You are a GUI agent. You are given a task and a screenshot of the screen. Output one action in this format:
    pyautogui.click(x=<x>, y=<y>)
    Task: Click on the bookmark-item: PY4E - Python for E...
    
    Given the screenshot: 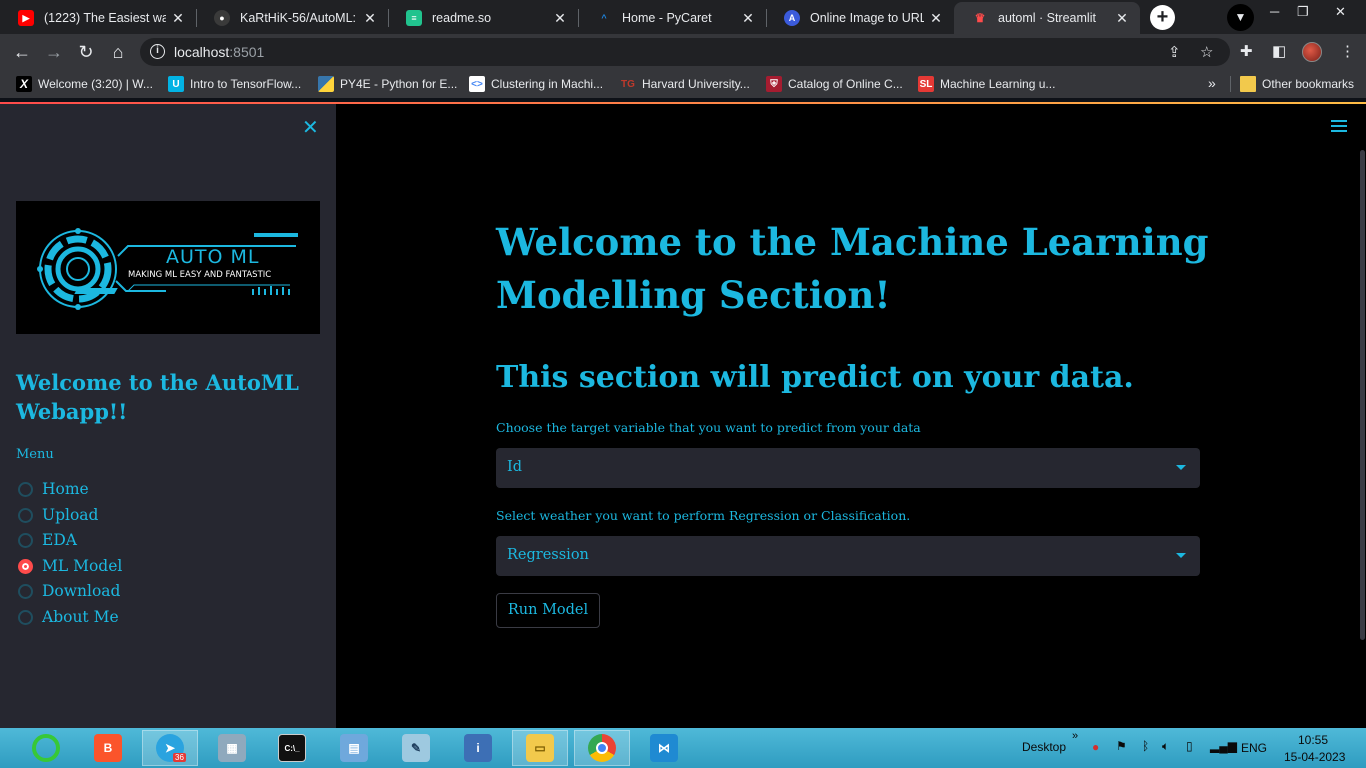 What is the action you would take?
    pyautogui.click(x=387, y=84)
    